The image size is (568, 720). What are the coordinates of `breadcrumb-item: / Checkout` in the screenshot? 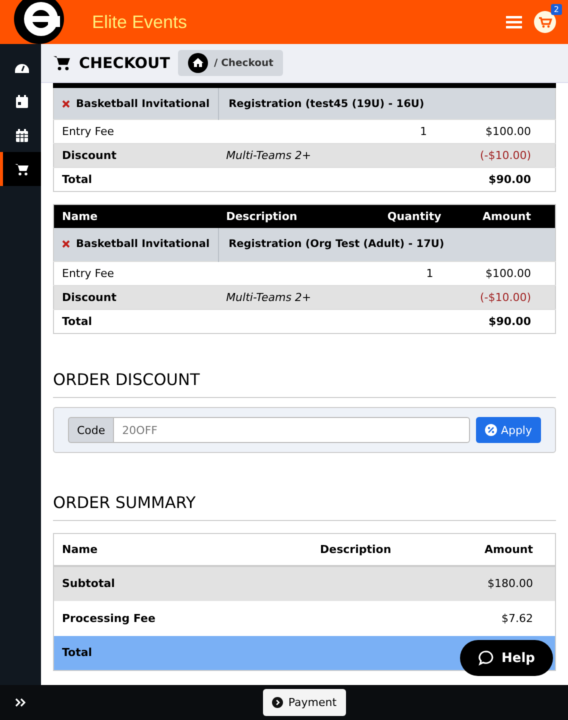 It's located at (244, 63).